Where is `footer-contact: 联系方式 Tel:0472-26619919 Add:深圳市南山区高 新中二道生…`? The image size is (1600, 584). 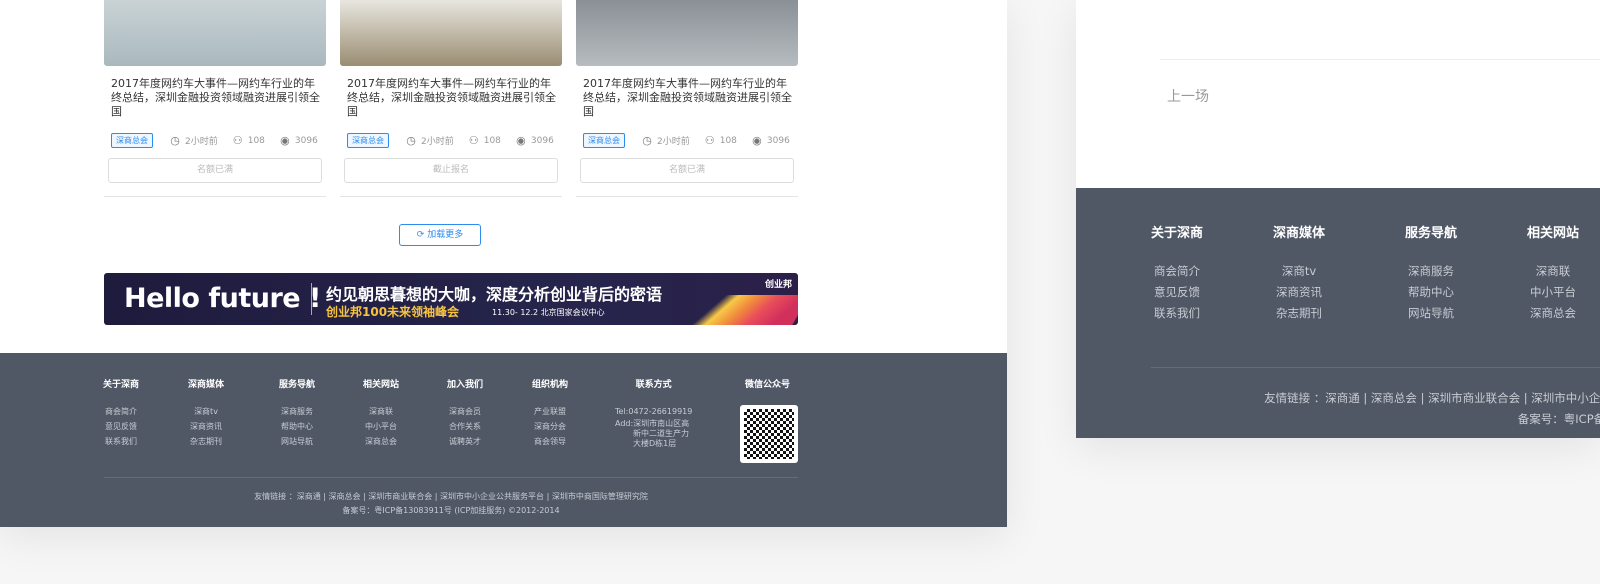
footer-contact: 联系方式 Tel:0472-26619919 Add:深圳市南山区高 新中二道生… is located at coordinates (653, 413).